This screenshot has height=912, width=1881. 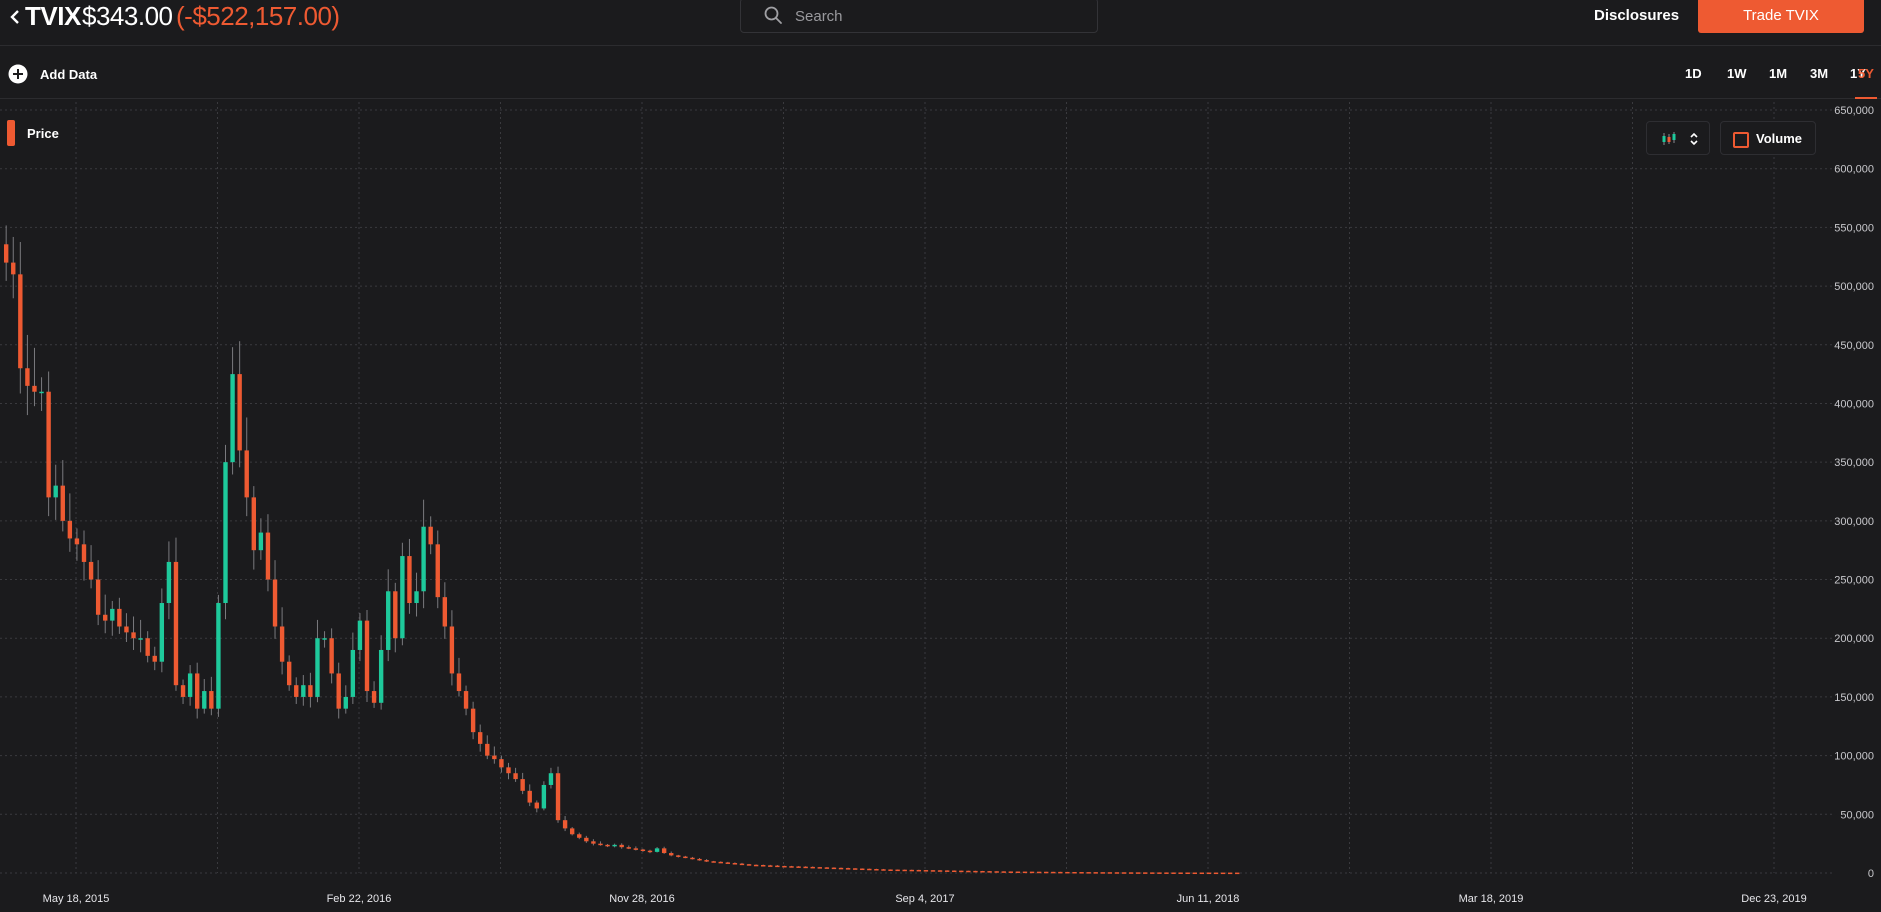 What do you see at coordinates (76, 899) in the screenshot?
I see `x-tick-label: May 18, 2015` at bounding box center [76, 899].